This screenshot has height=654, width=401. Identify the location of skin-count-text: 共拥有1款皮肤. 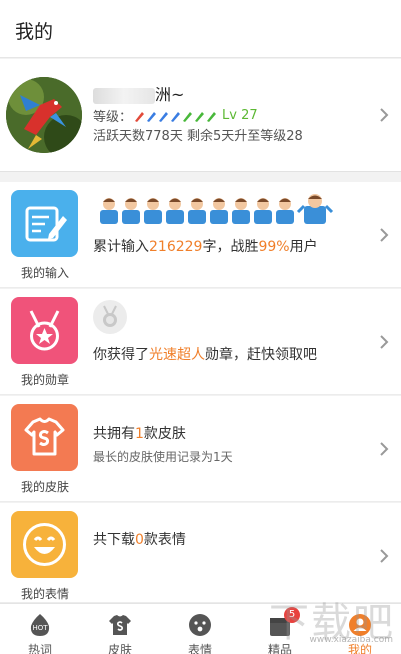
(139, 434).